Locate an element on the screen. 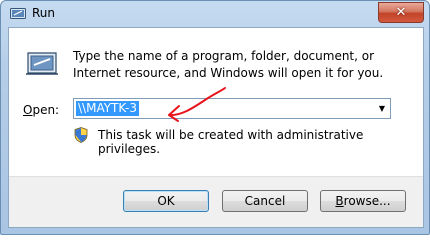  cancel-button: Cancel is located at coordinates (265, 201).